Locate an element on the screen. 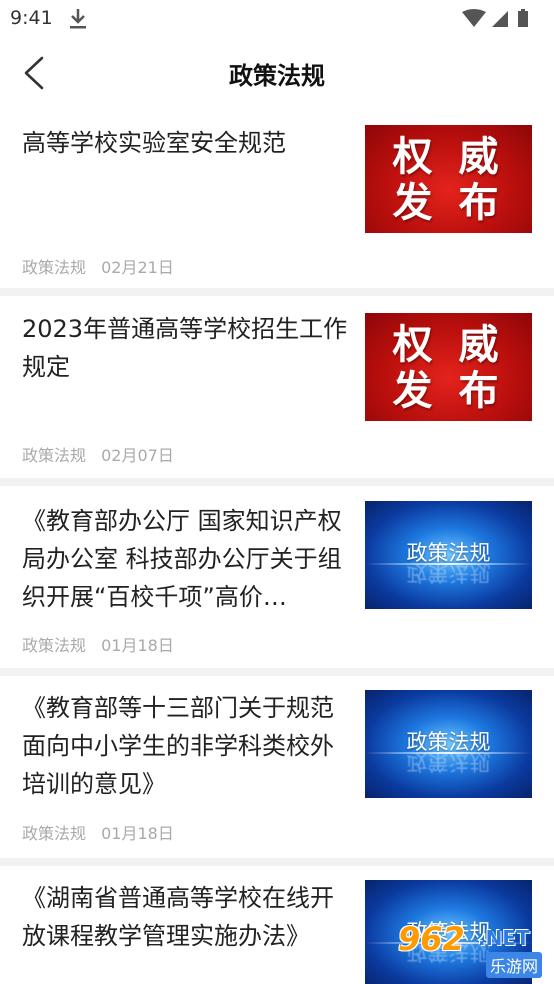  nav-bar: 政策法规 is located at coordinates (277, 73).